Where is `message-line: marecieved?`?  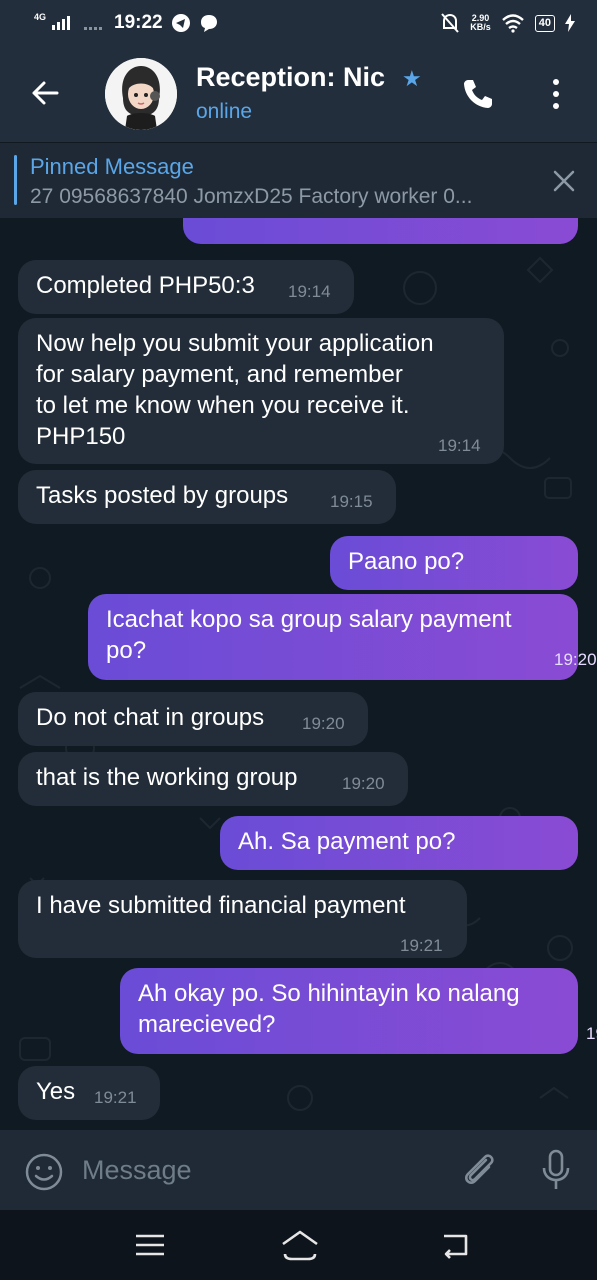
message-line: marecieved? is located at coordinates (207, 1024).